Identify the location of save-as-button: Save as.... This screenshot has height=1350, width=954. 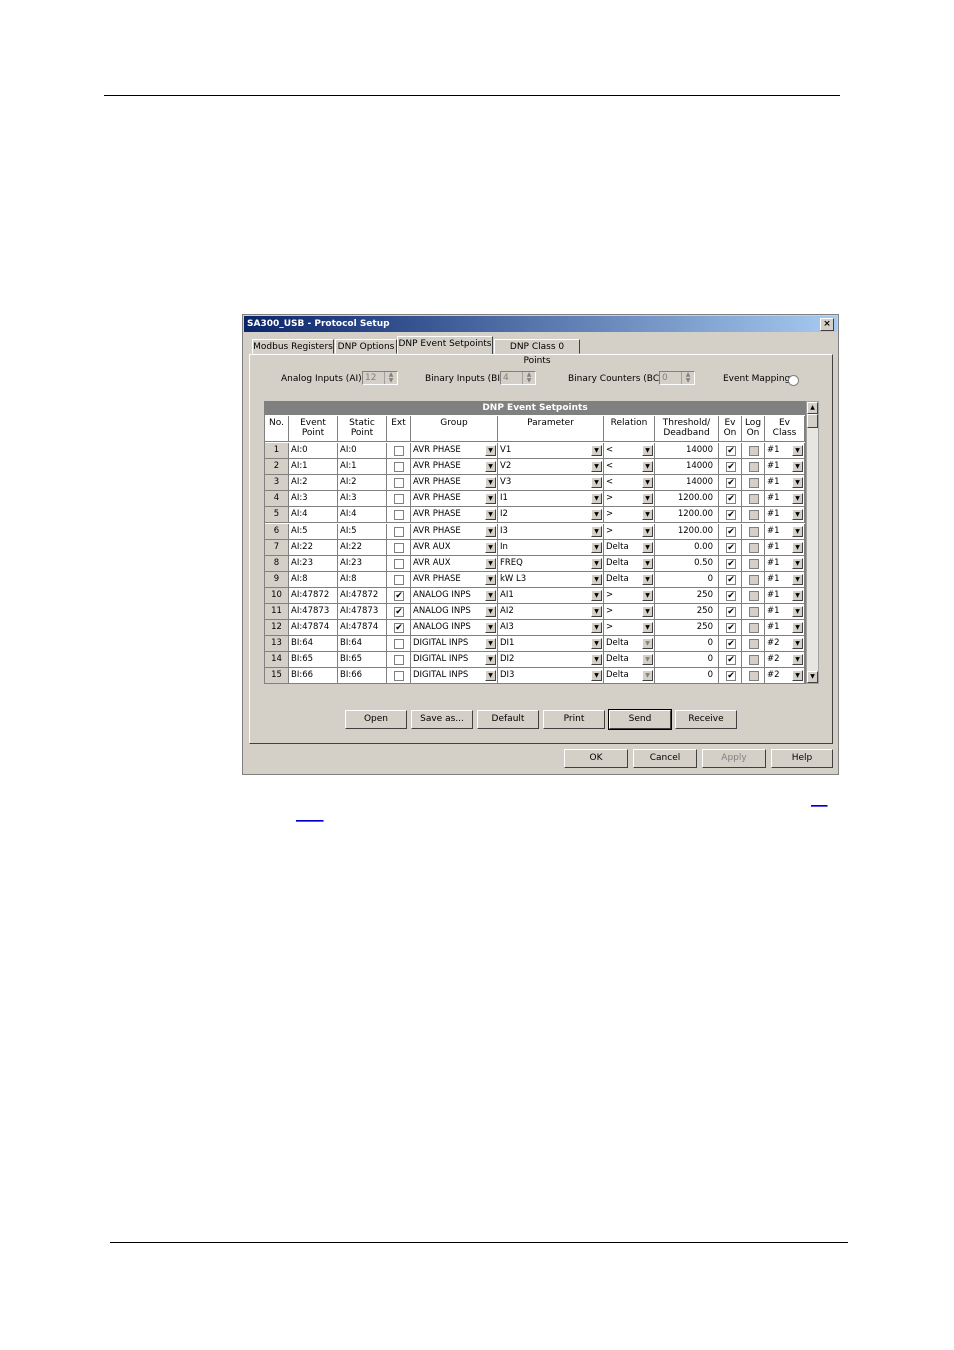
(442, 719).